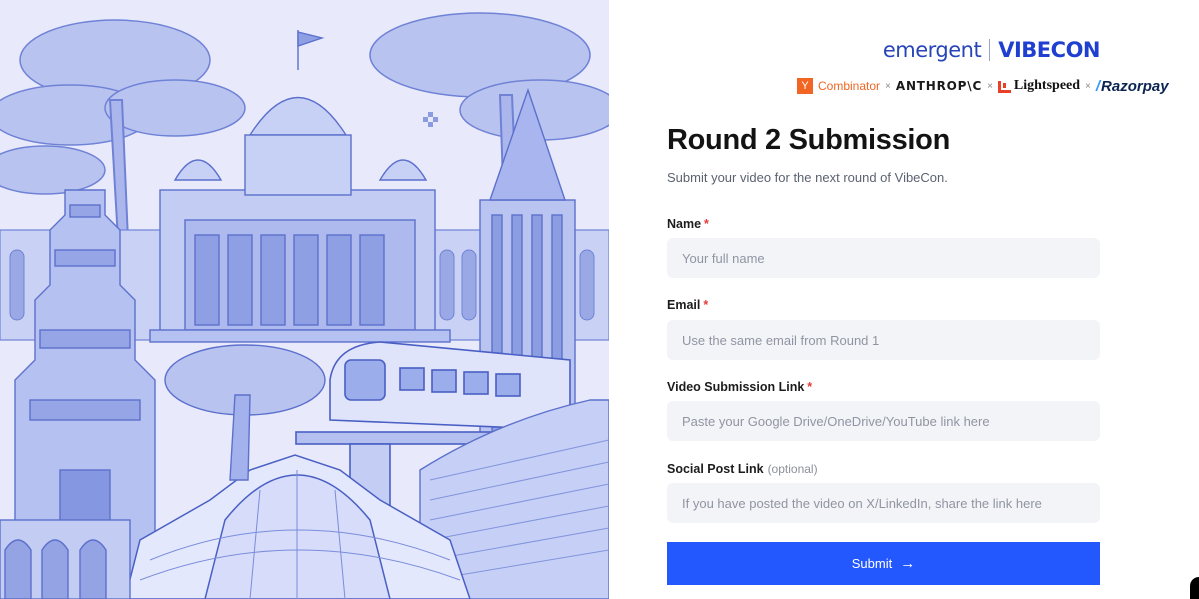  I want to click on vibecon-logo: VIBECON, so click(1049, 50).